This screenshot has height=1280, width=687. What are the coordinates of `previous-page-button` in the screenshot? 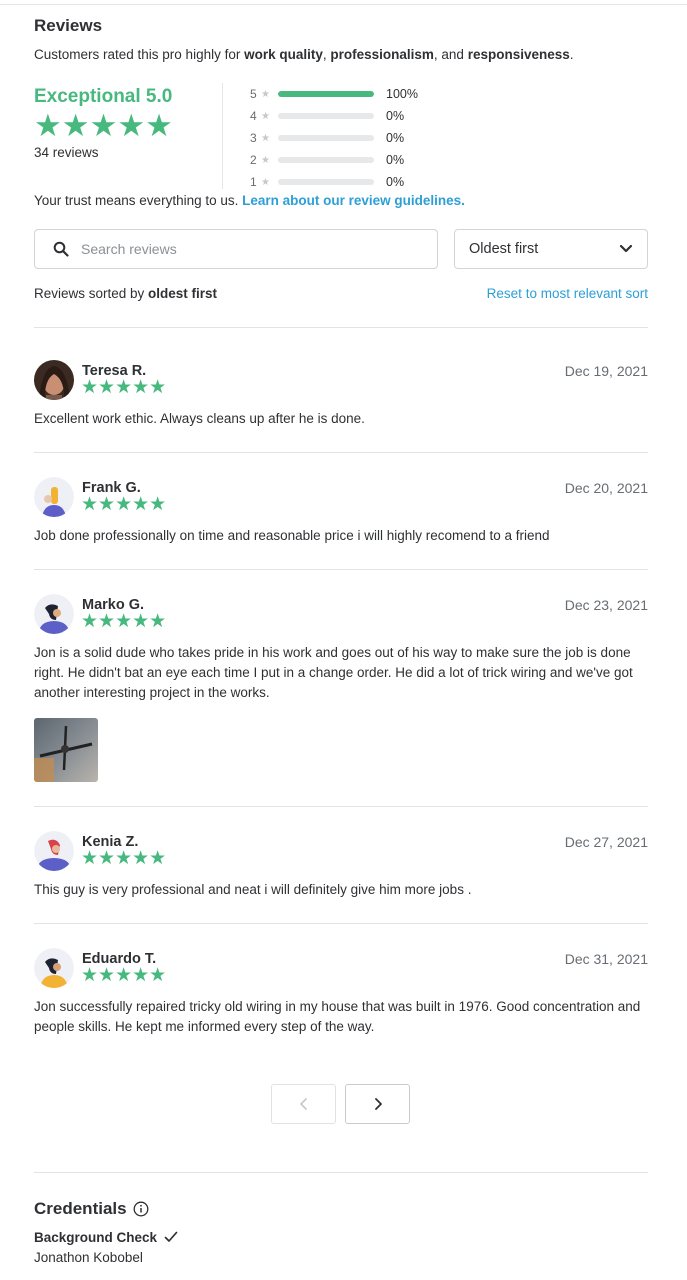 It's located at (303, 1104).